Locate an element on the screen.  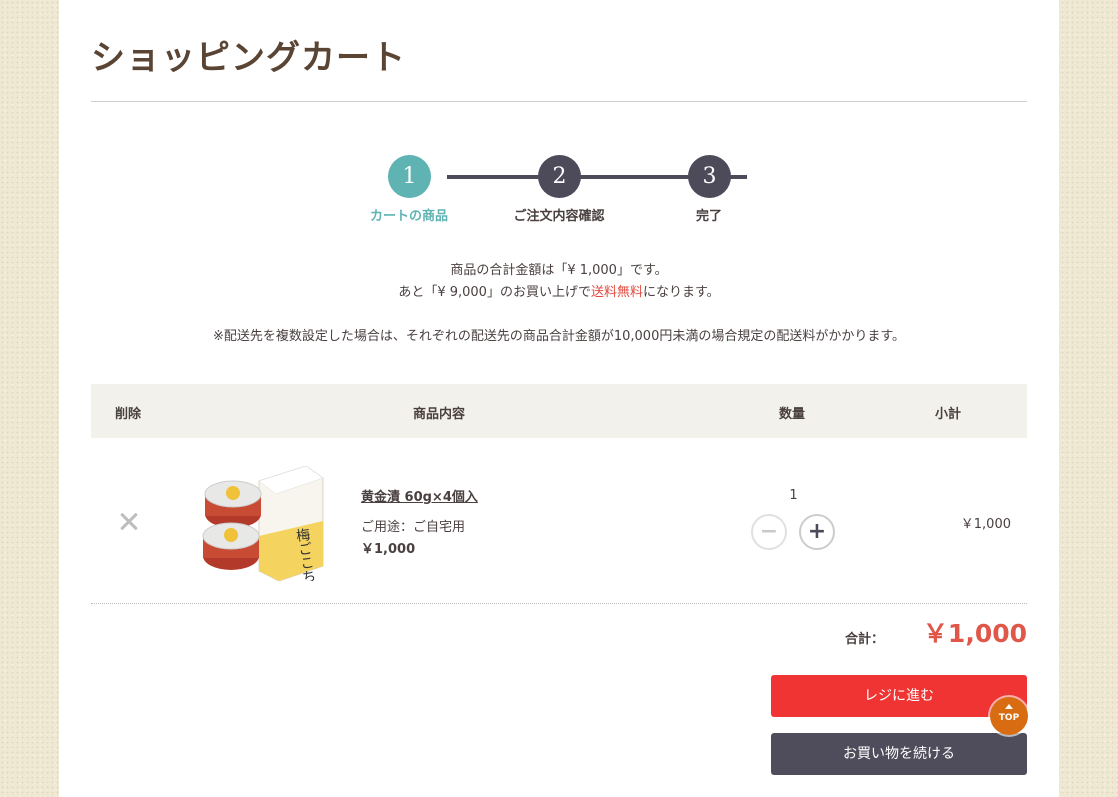
plus-icon: + is located at coordinates (817, 531).